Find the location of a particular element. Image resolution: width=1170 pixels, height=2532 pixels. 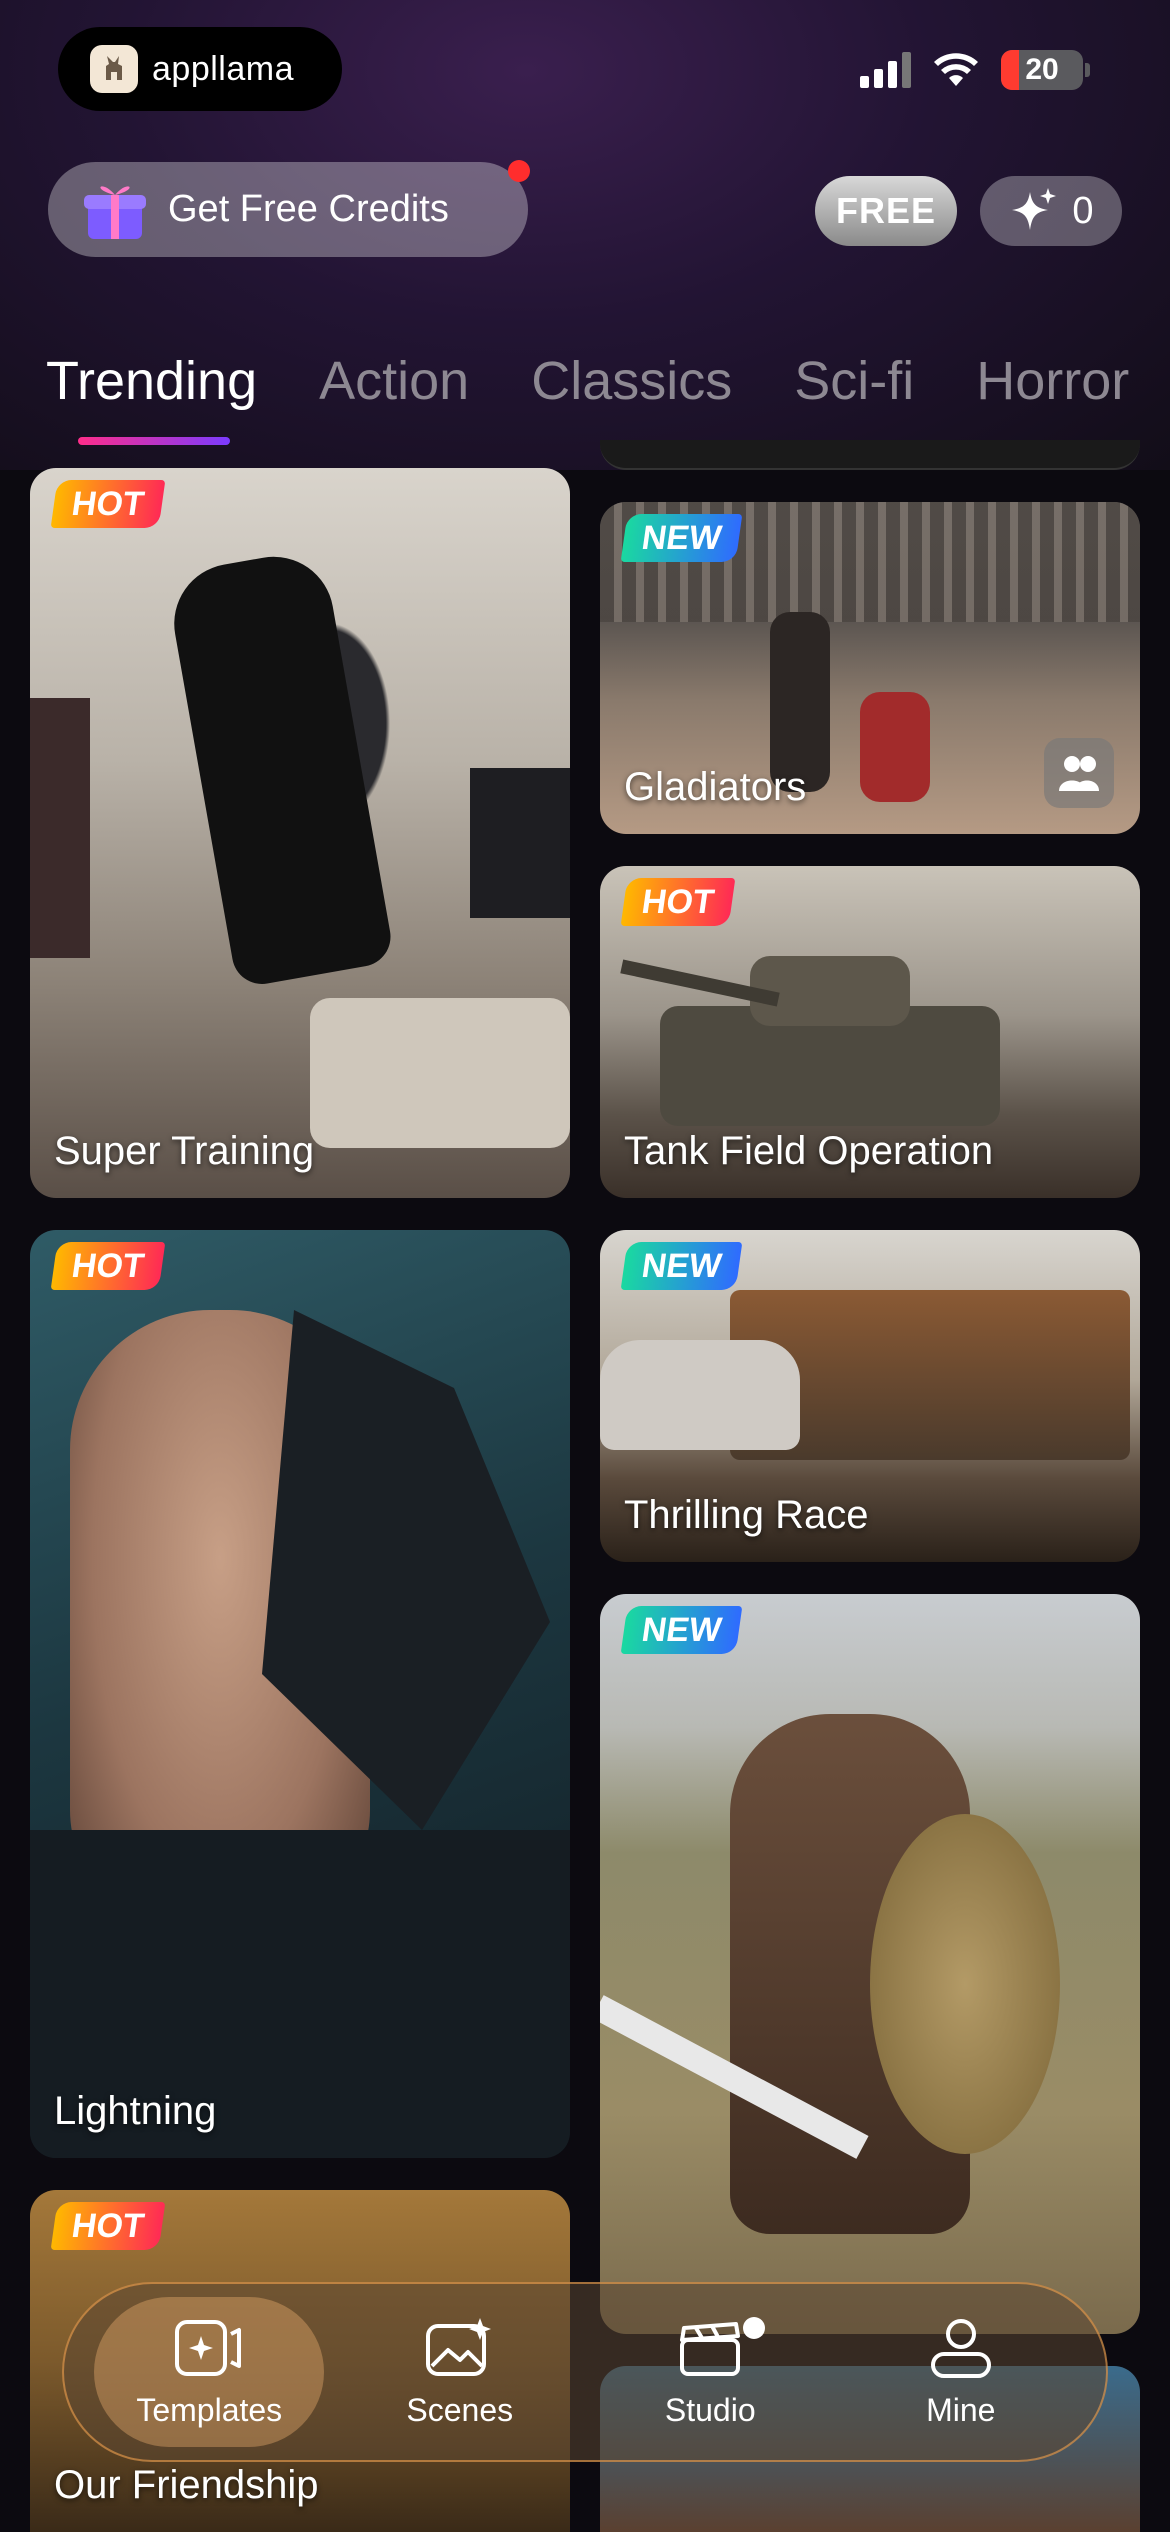

free-plan-badge: FREE is located at coordinates (886, 211).